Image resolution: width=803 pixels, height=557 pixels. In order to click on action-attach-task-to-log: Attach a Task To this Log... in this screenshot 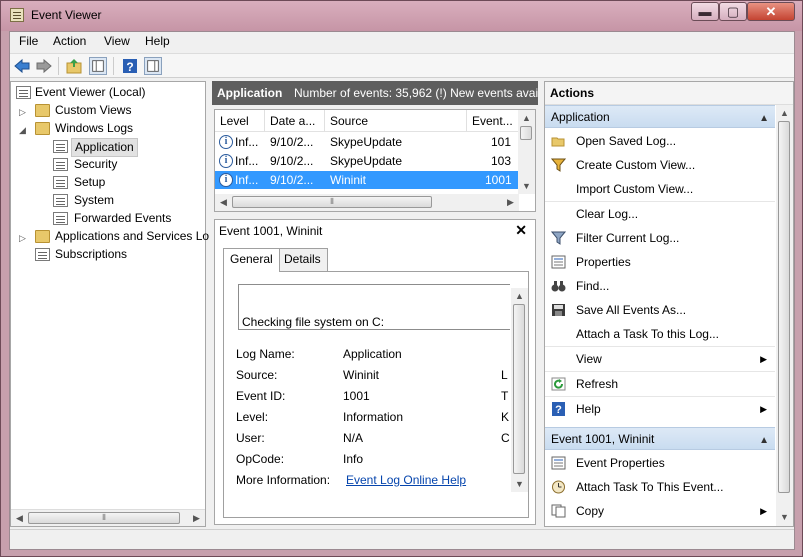, I will do `click(660, 334)`.